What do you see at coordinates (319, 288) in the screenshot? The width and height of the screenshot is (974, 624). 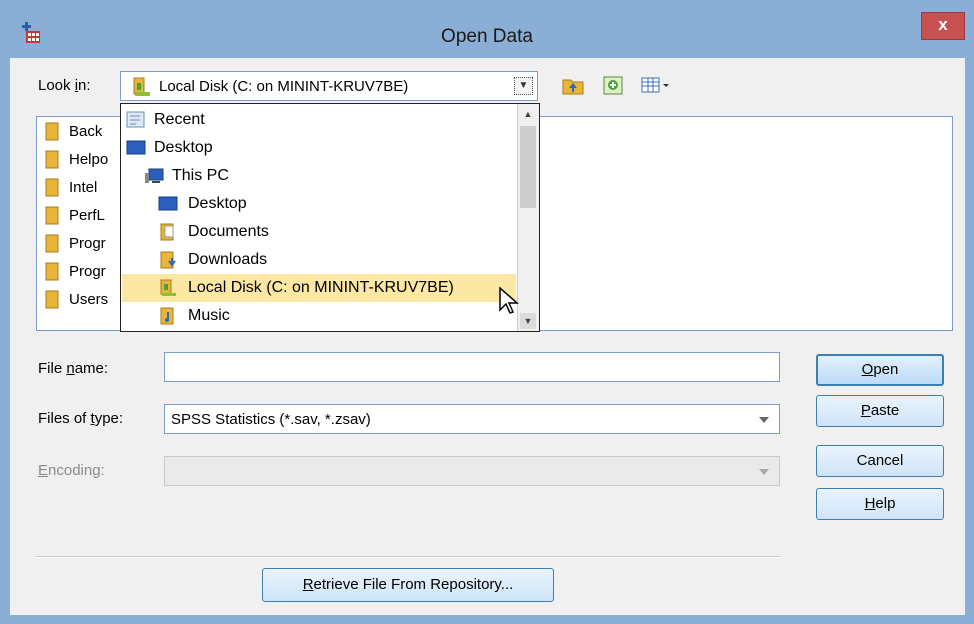 I see `dropdown-item-local-disk: Local Disk (C: on MININT-KRUV7BE)` at bounding box center [319, 288].